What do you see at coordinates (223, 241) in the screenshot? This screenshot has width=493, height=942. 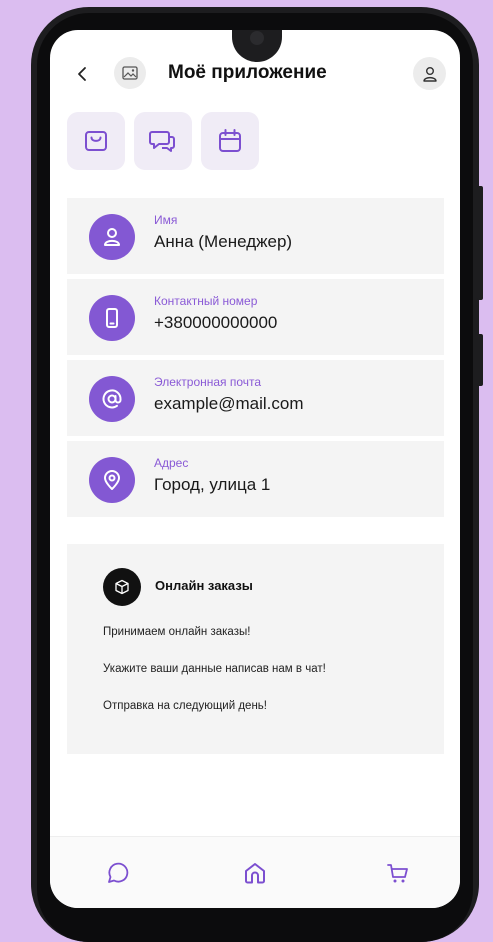 I see `contact-value: Анна (Менеджер)` at bounding box center [223, 241].